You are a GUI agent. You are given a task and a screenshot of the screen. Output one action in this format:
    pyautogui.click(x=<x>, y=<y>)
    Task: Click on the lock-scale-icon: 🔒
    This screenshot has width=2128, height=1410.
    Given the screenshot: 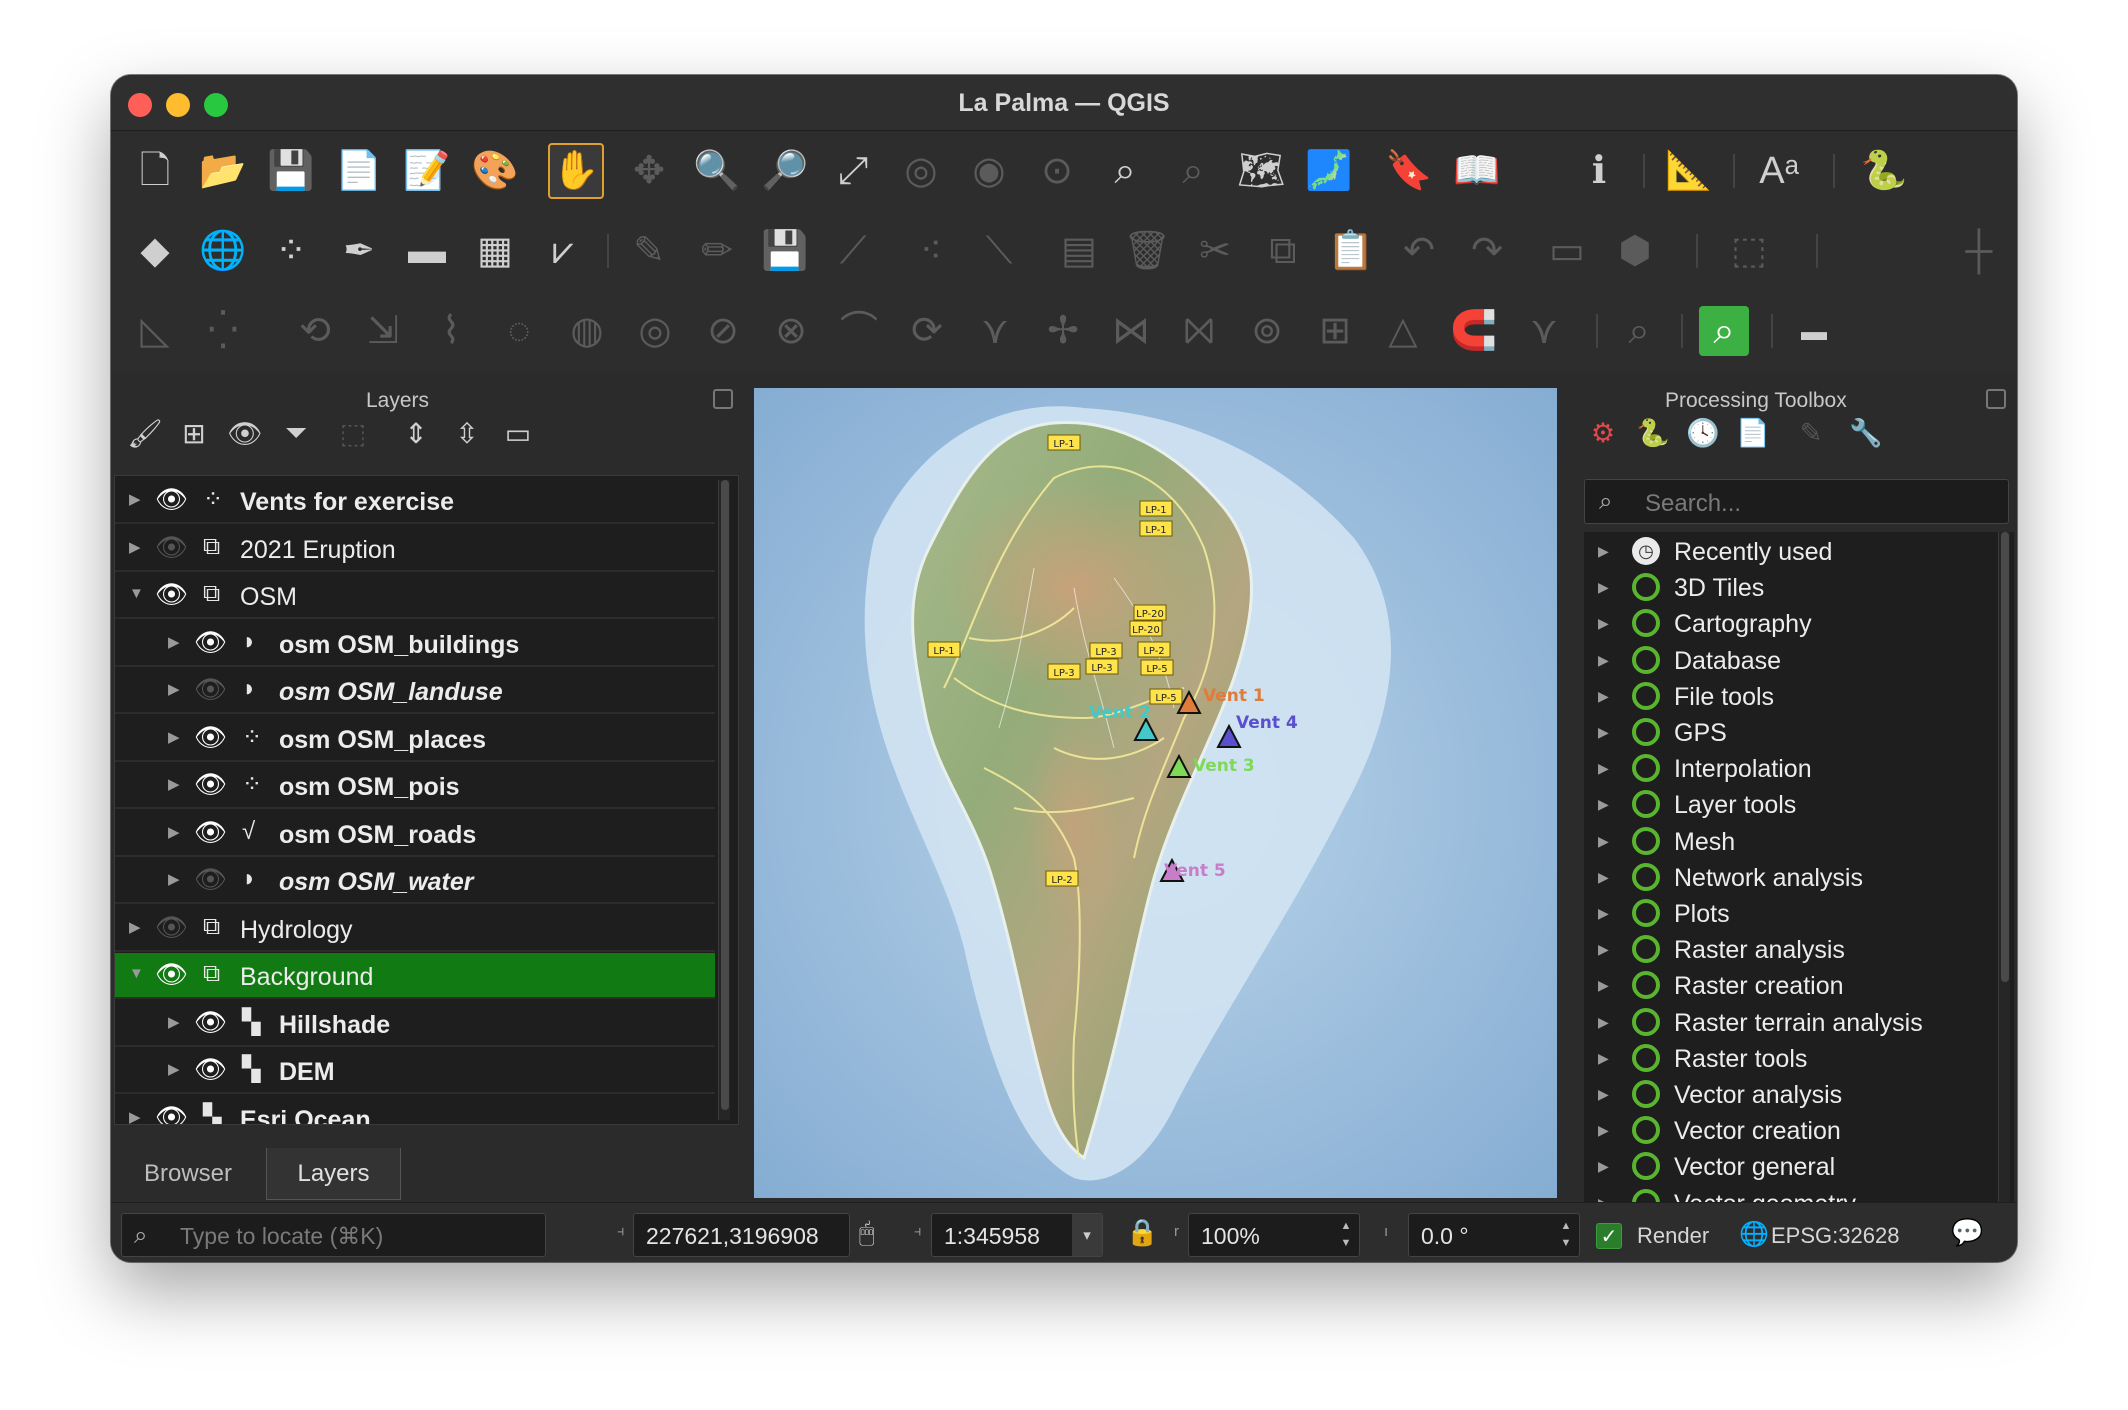 What is the action you would take?
    pyautogui.click(x=1142, y=1232)
    